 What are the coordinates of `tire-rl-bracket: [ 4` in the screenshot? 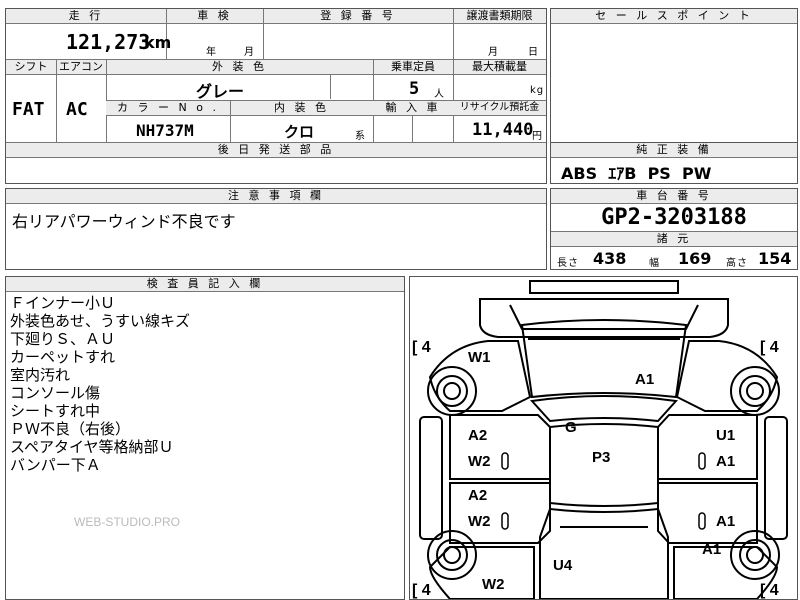 It's located at (421, 590).